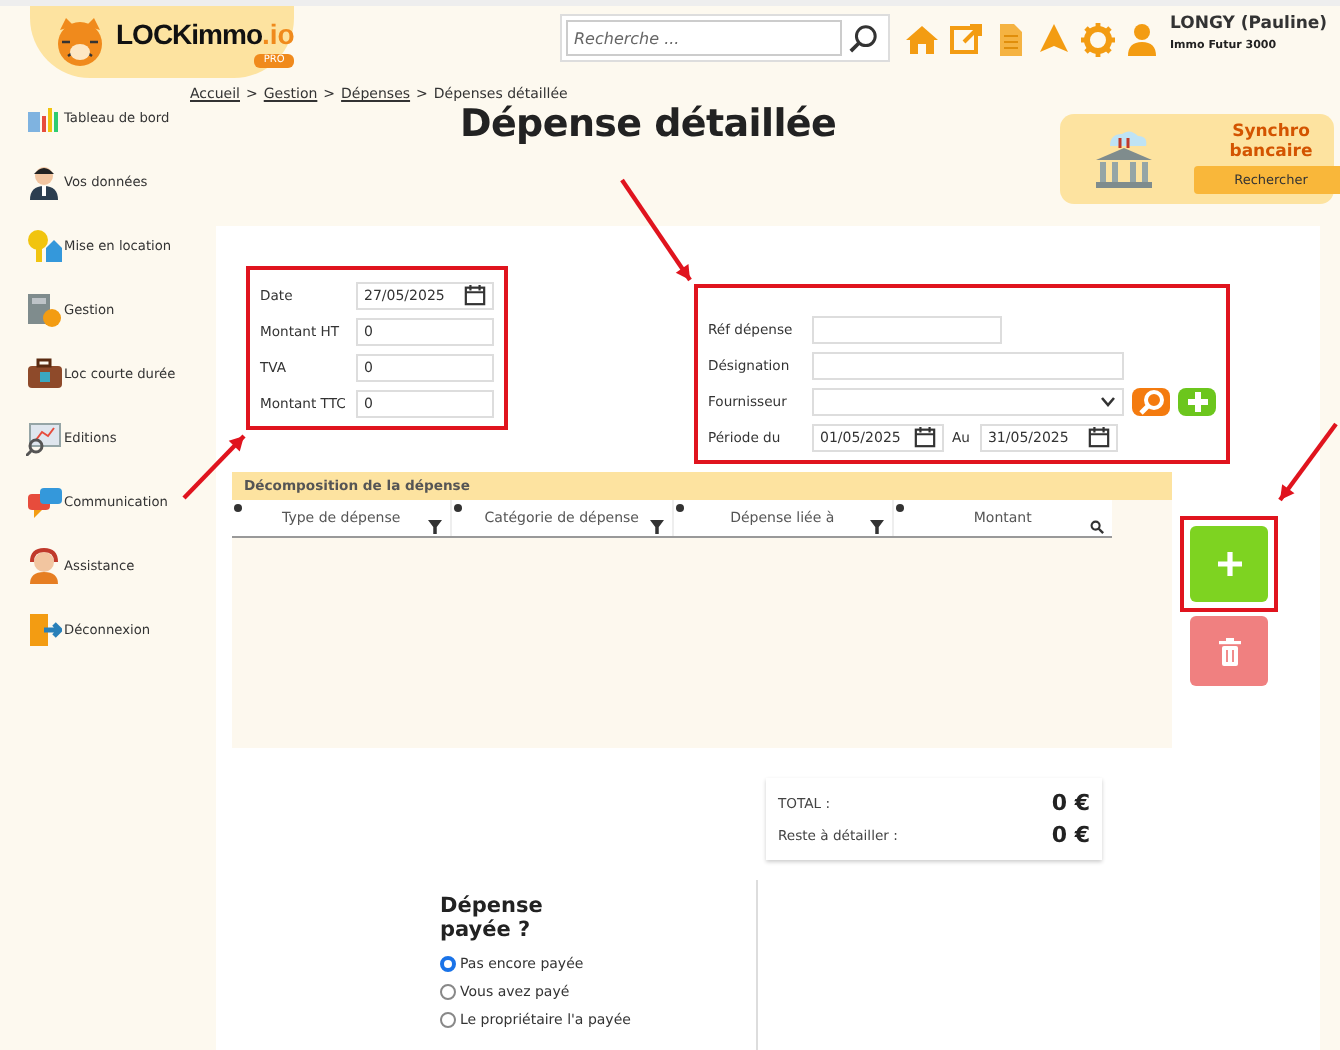 Image resolution: width=1340 pixels, height=1050 pixels. What do you see at coordinates (966, 40) in the screenshot?
I see `external-link-icon` at bounding box center [966, 40].